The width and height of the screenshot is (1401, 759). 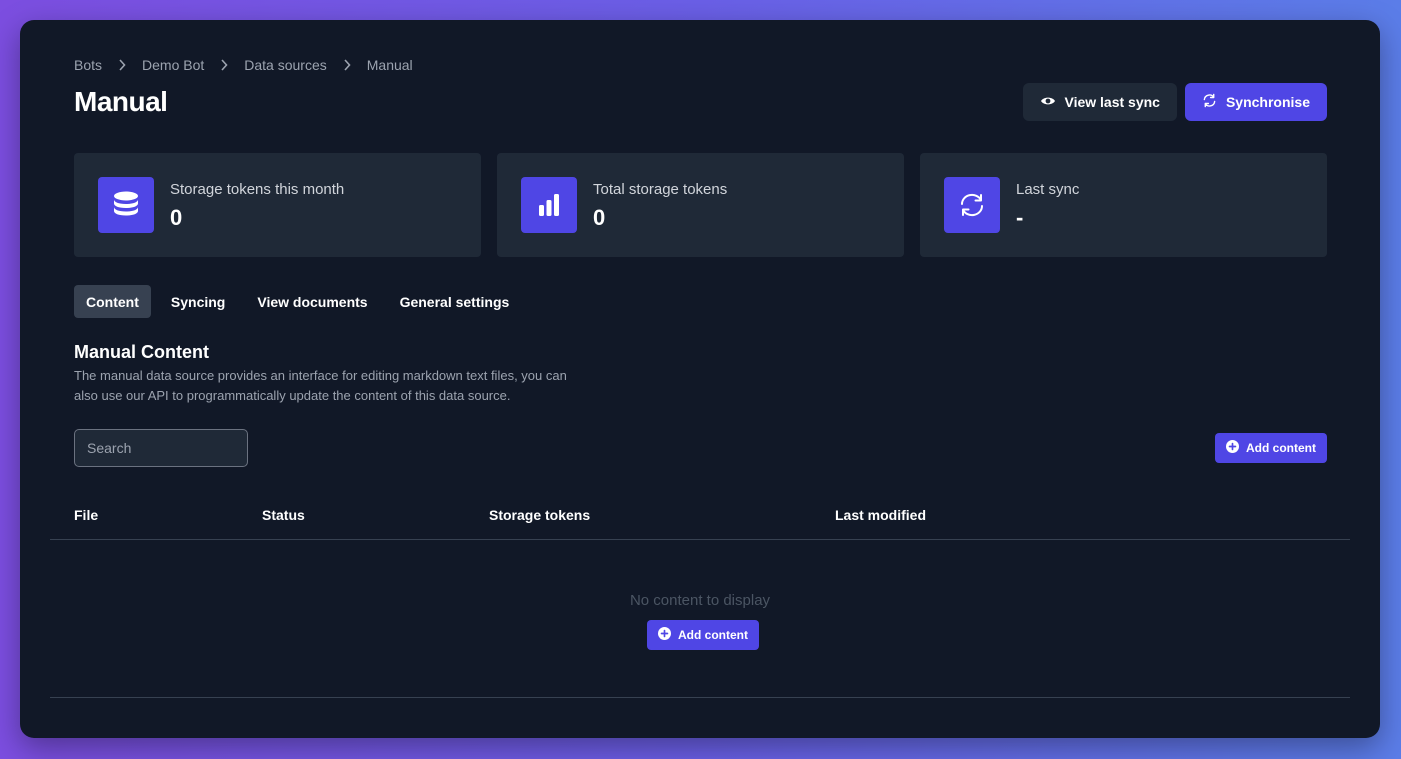 What do you see at coordinates (285, 65) in the screenshot?
I see `breadcrumb-item-data-sources: Data sources` at bounding box center [285, 65].